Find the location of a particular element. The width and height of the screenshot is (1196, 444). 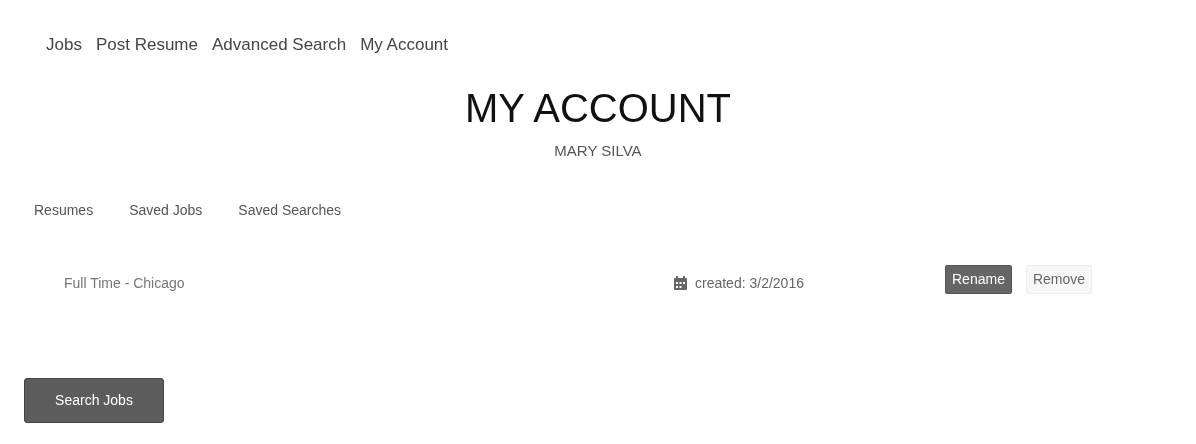

nav-link: Advanced Search is located at coordinates (279, 45).